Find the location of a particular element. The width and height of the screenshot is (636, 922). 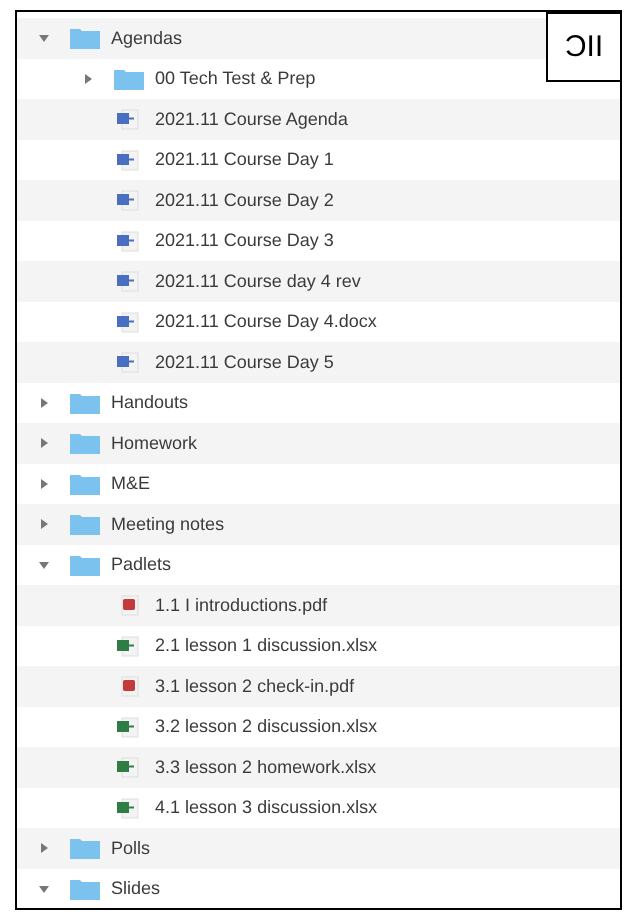

file-name: 3.2 lesson 2 discussion.xlsx is located at coordinates (266, 727).